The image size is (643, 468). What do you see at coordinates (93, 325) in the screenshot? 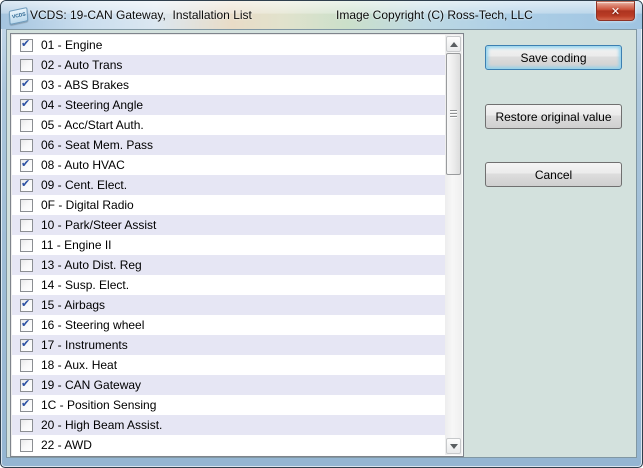
I see `module-label: 16 - Steering wheel` at bounding box center [93, 325].